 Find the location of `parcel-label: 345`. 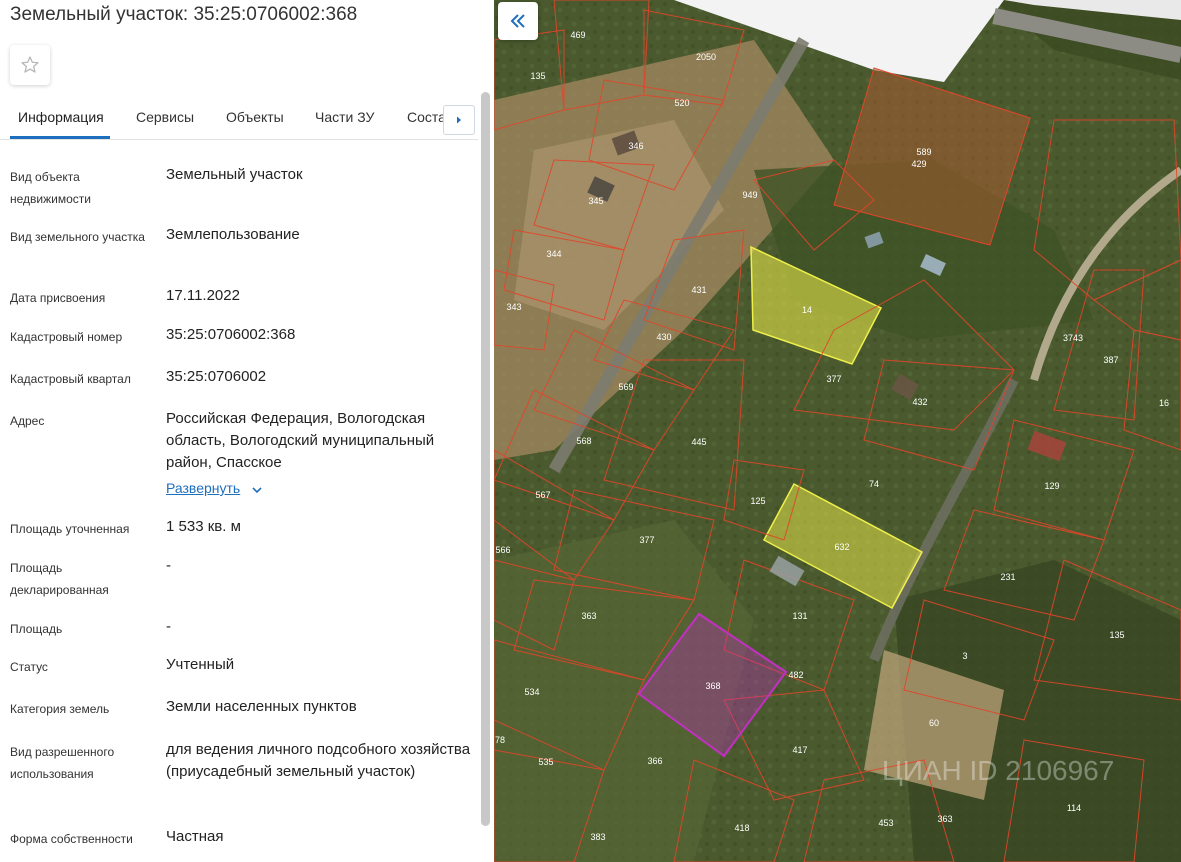

parcel-label: 345 is located at coordinates (595, 201).